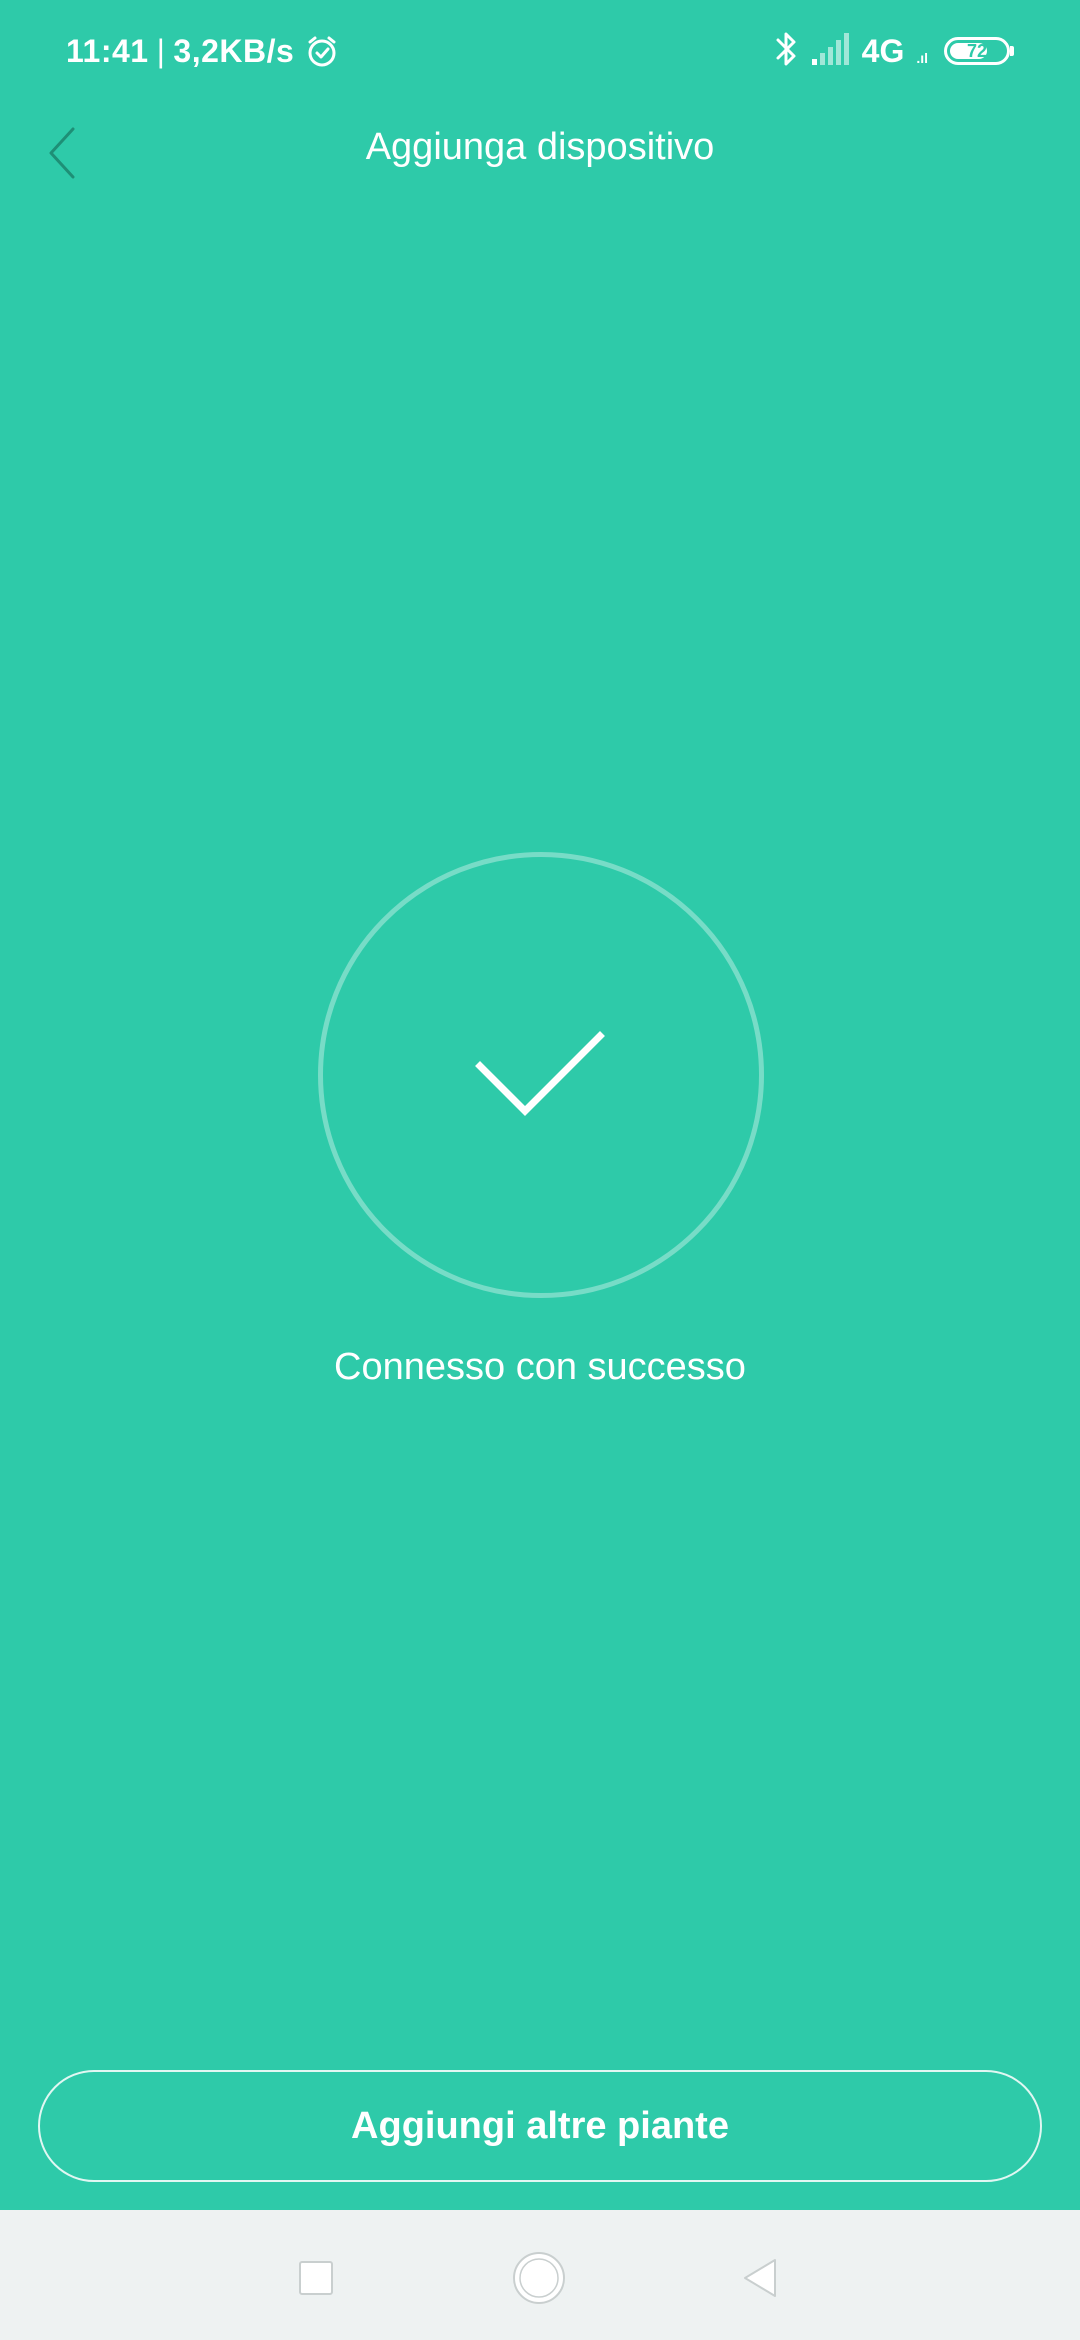  I want to click on system-back-button, so click(761, 2278).